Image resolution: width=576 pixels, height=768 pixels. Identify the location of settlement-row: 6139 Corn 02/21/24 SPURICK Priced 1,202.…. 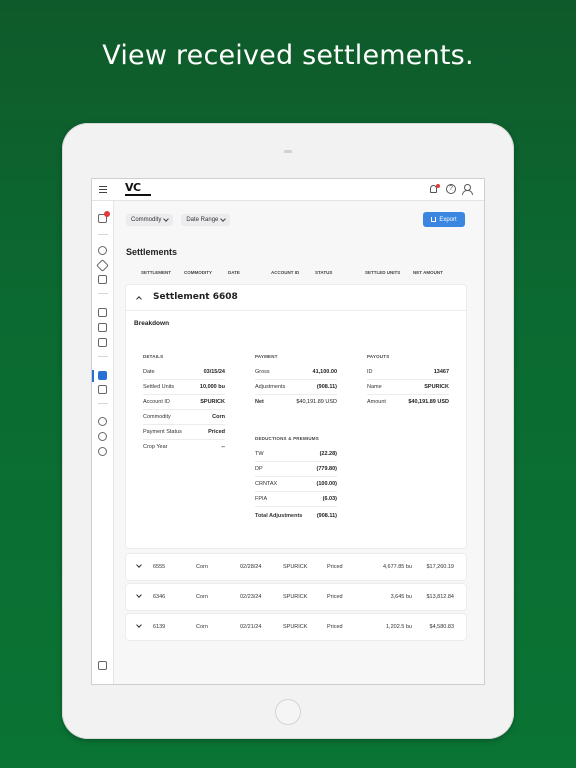
(296, 627).